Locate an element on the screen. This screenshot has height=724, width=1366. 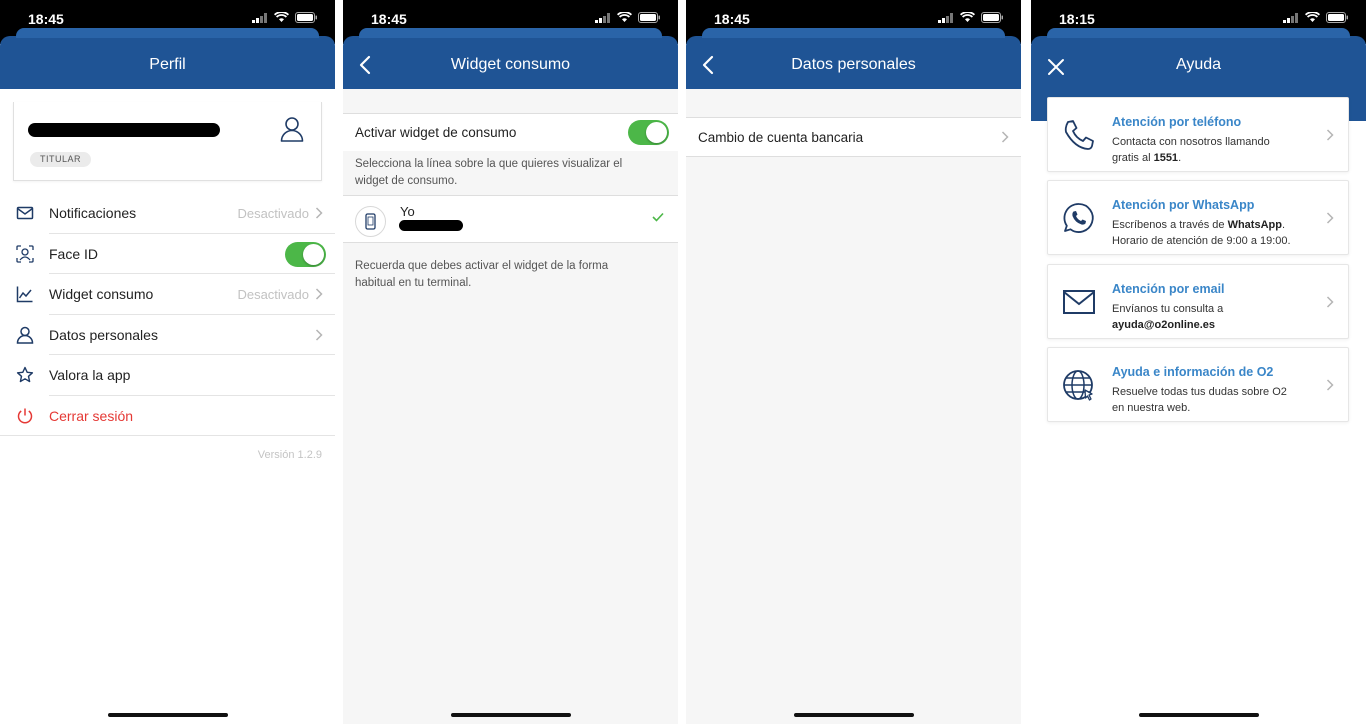
menu-item-valora-app: Valora la app is located at coordinates (167, 375).